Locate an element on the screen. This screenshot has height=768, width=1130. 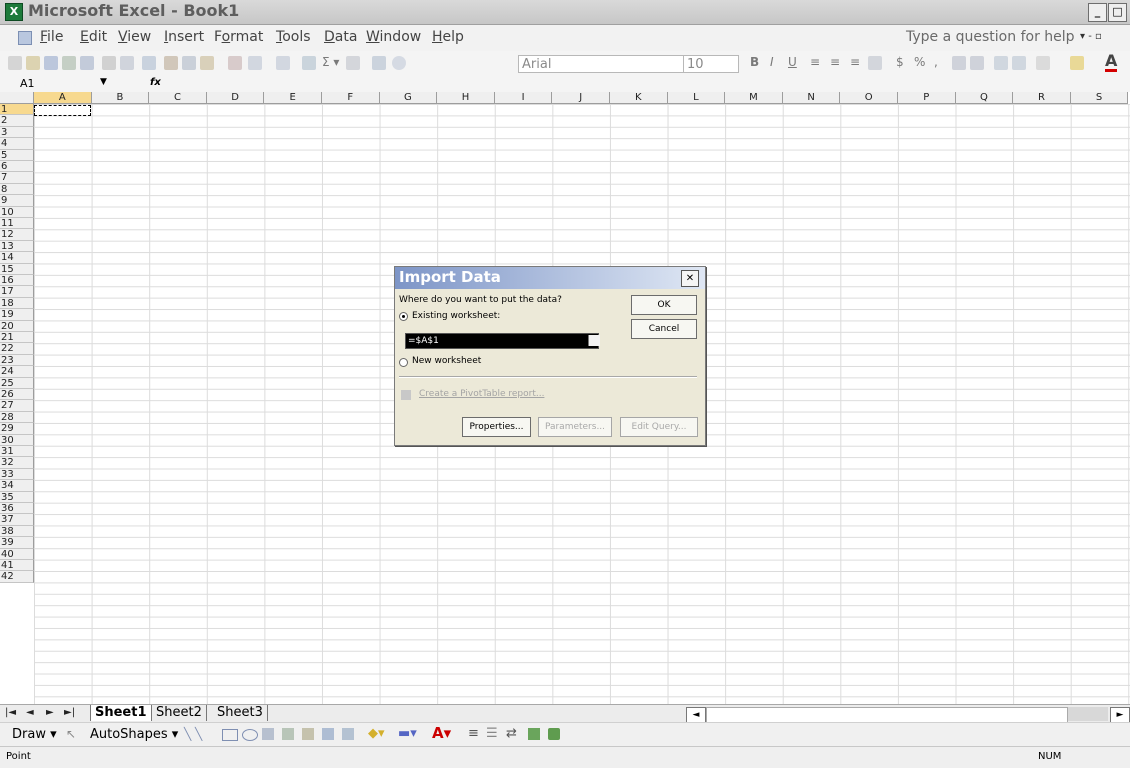
row-header-18: 18 is located at coordinates (17, 303).